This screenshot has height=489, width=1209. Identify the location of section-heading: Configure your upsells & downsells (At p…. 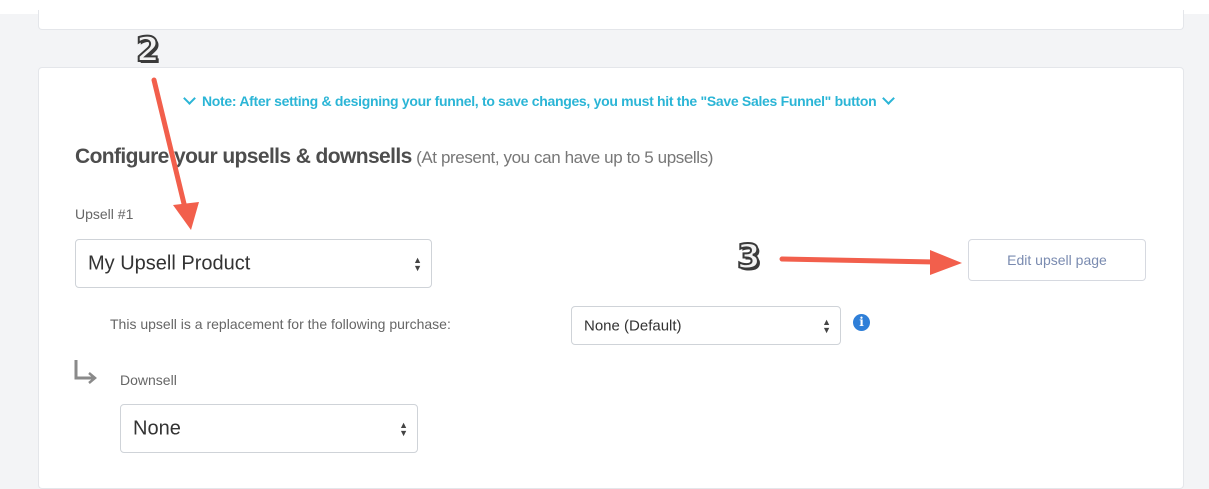
(394, 157).